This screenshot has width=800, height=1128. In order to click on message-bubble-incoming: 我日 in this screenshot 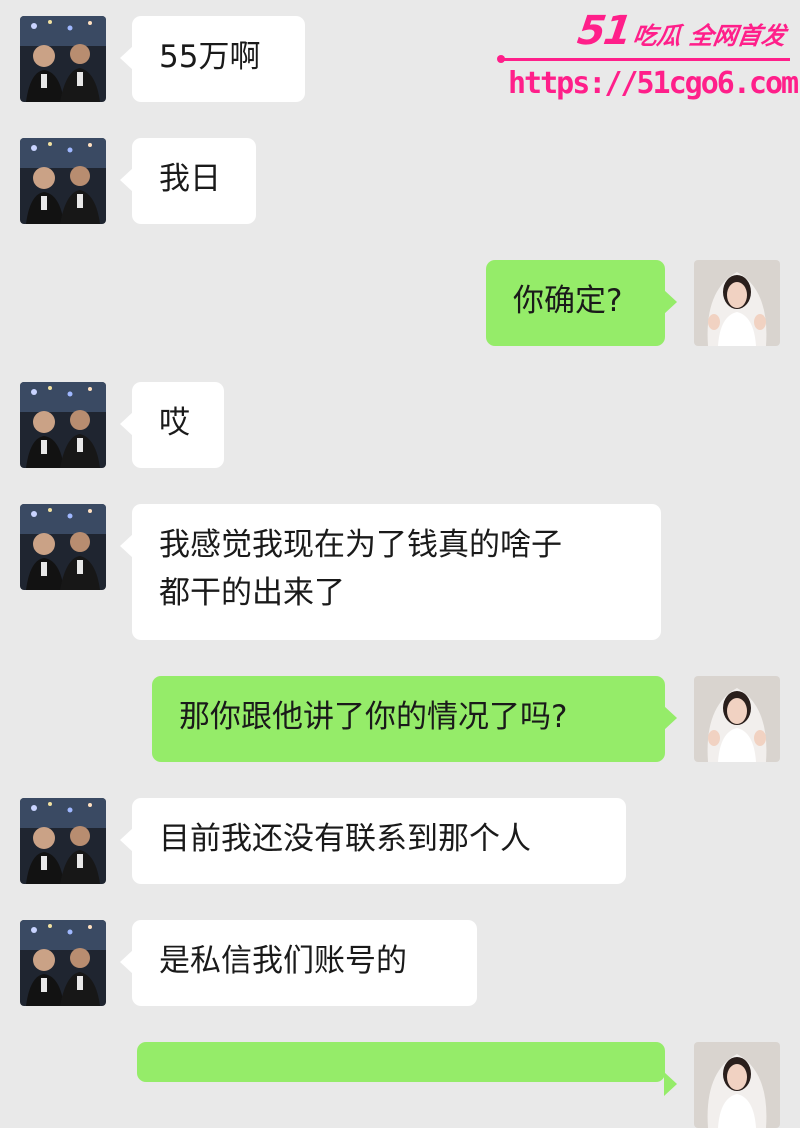, I will do `click(188, 181)`.